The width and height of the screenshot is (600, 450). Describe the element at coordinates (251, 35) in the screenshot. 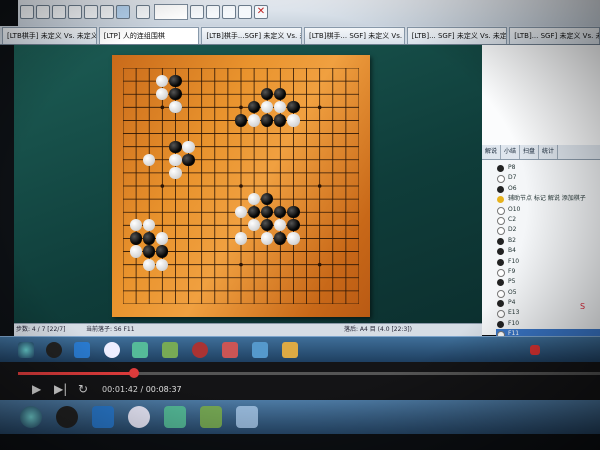

I see `tab-2: [LTB]棋手...SGF] 未定义 Vs. 未定义` at that location.